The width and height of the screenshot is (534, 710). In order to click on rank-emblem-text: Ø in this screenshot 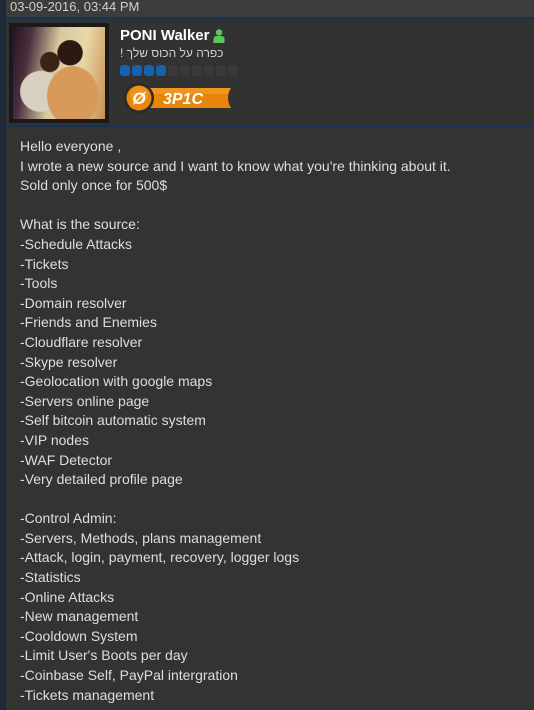, I will do `click(139, 98)`.